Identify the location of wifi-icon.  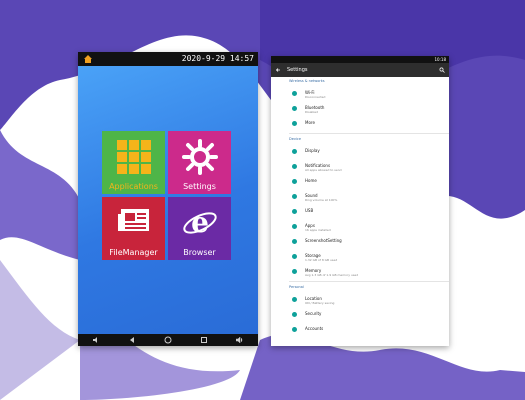
(294, 93).